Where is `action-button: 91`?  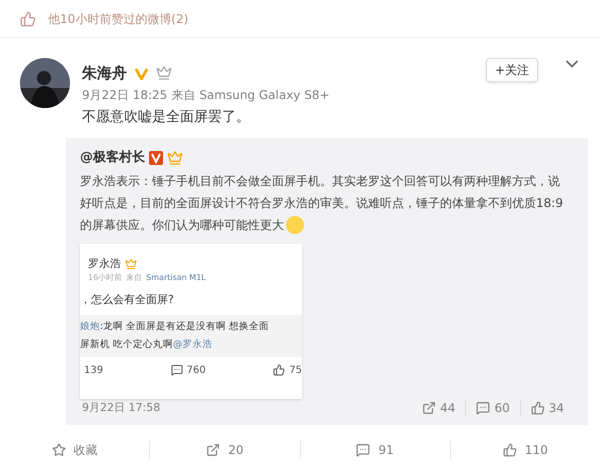 action-button: 91 is located at coordinates (375, 450).